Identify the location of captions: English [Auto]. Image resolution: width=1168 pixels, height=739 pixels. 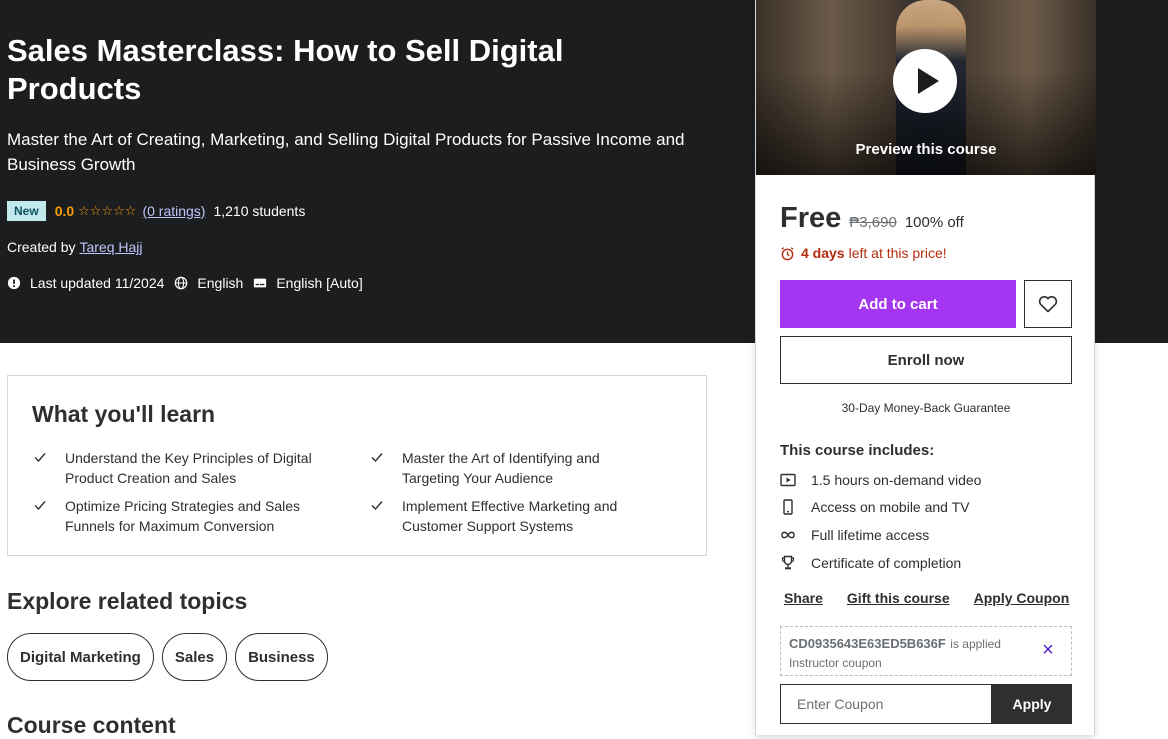
(308, 283).